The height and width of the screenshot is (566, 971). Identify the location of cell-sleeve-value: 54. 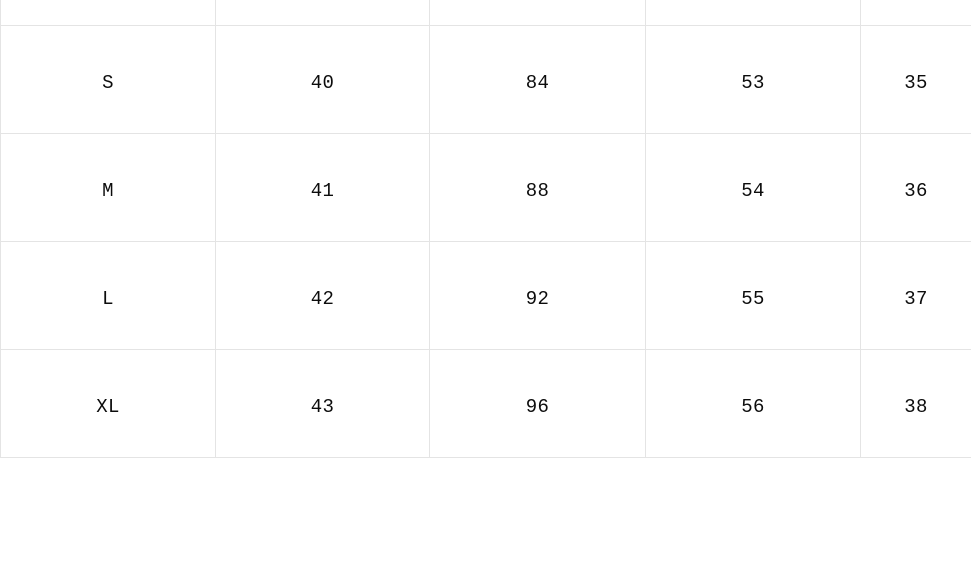
(753, 191).